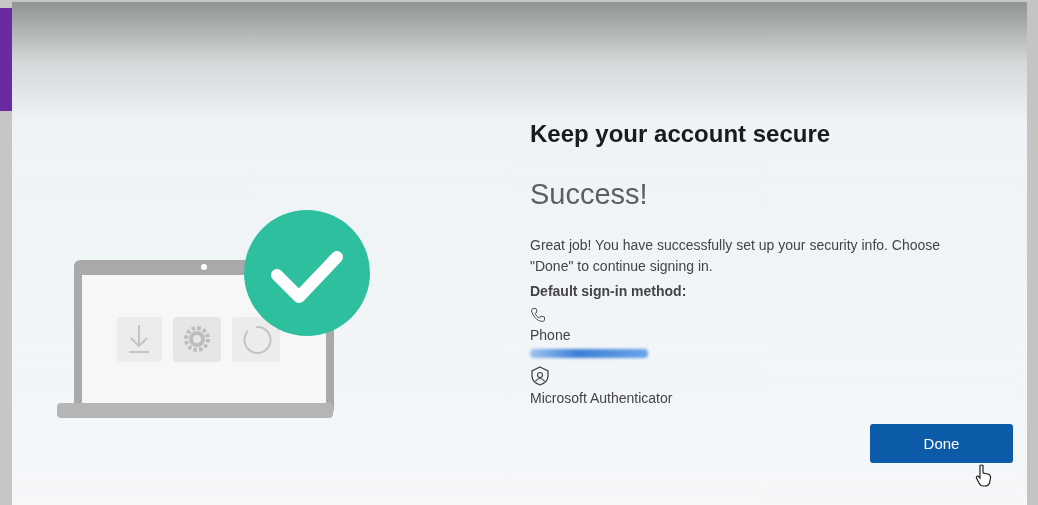 The height and width of the screenshot is (505, 1038). What do you see at coordinates (550, 335) in the screenshot?
I see `method-name: Phone` at bounding box center [550, 335].